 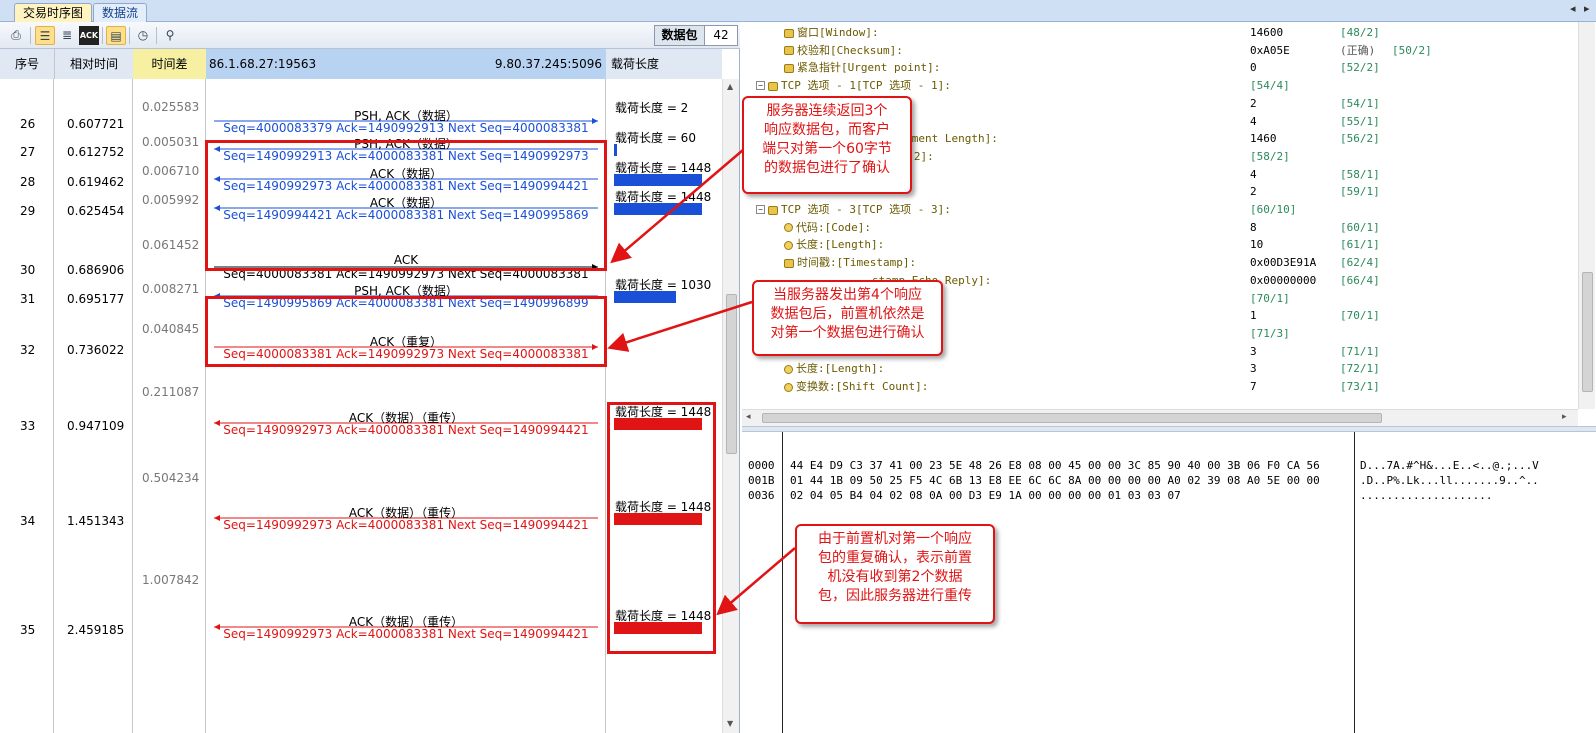 I want to click on packet-label: 数据包, so click(x=680, y=35).